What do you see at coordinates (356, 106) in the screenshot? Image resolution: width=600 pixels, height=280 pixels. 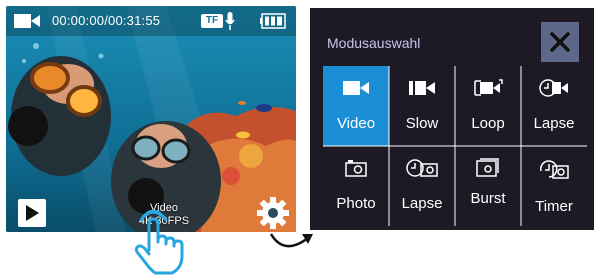 I see `mode-tile-video: Video` at bounding box center [356, 106].